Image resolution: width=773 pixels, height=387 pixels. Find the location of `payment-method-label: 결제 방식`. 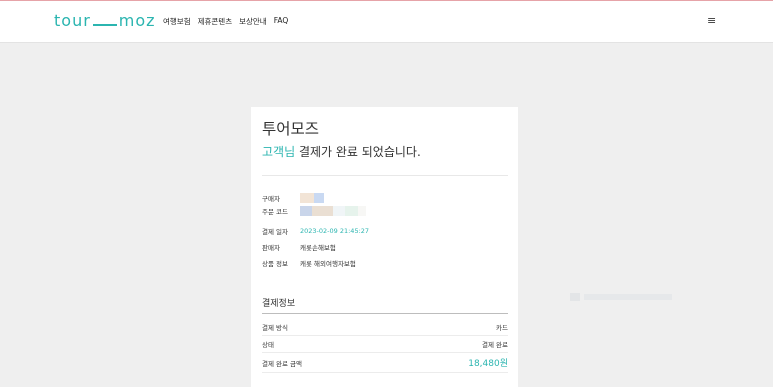

payment-method-label: 결제 방식 is located at coordinates (275, 328).